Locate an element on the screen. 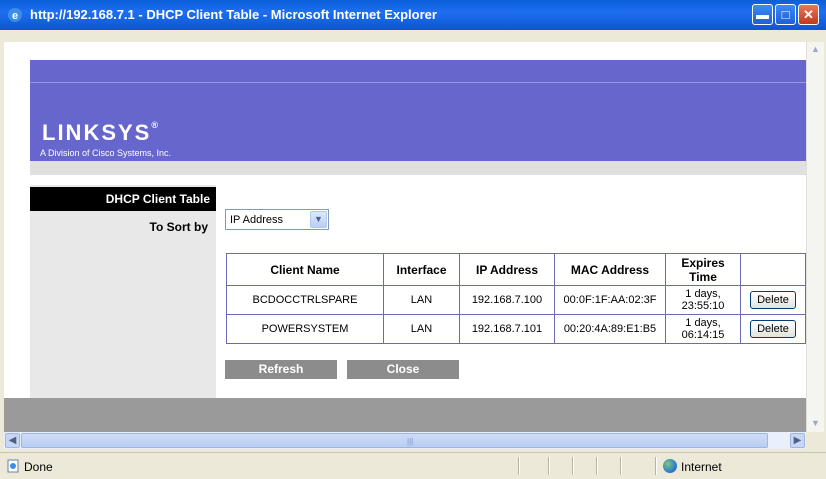  header-ip-address: IP Address is located at coordinates (507, 269).